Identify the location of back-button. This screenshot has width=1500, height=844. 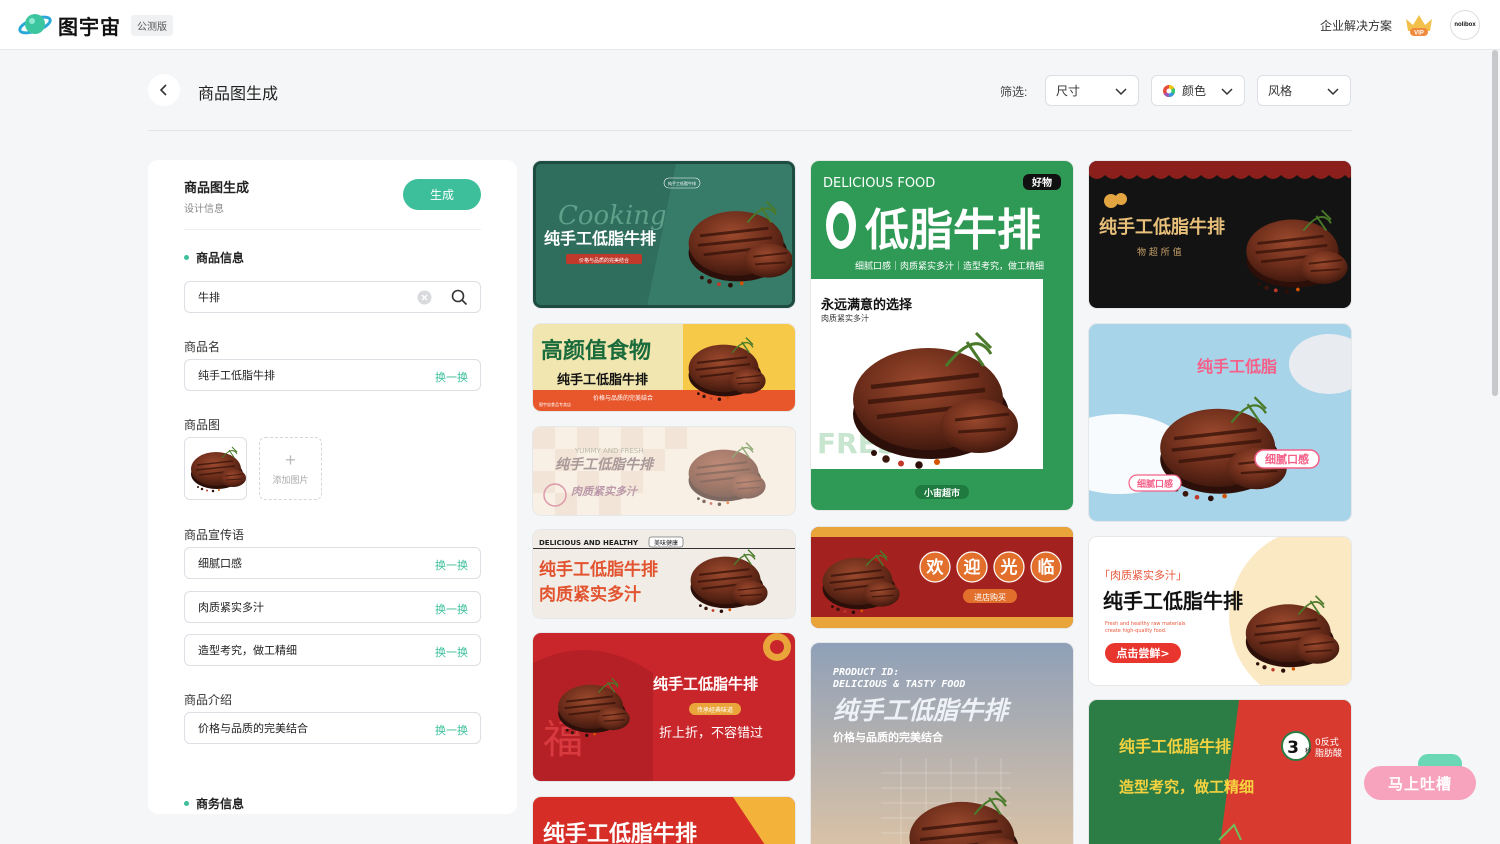
(164, 90).